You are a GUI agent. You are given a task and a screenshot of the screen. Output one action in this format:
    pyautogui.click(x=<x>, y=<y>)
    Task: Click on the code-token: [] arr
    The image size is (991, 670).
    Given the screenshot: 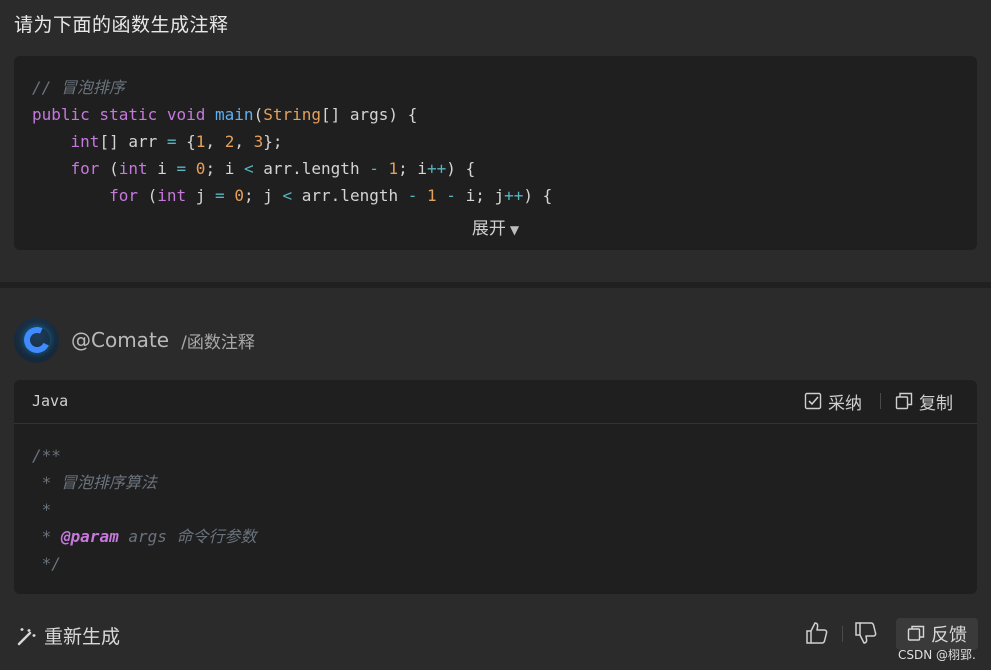 What is the action you would take?
    pyautogui.click(x=133, y=141)
    